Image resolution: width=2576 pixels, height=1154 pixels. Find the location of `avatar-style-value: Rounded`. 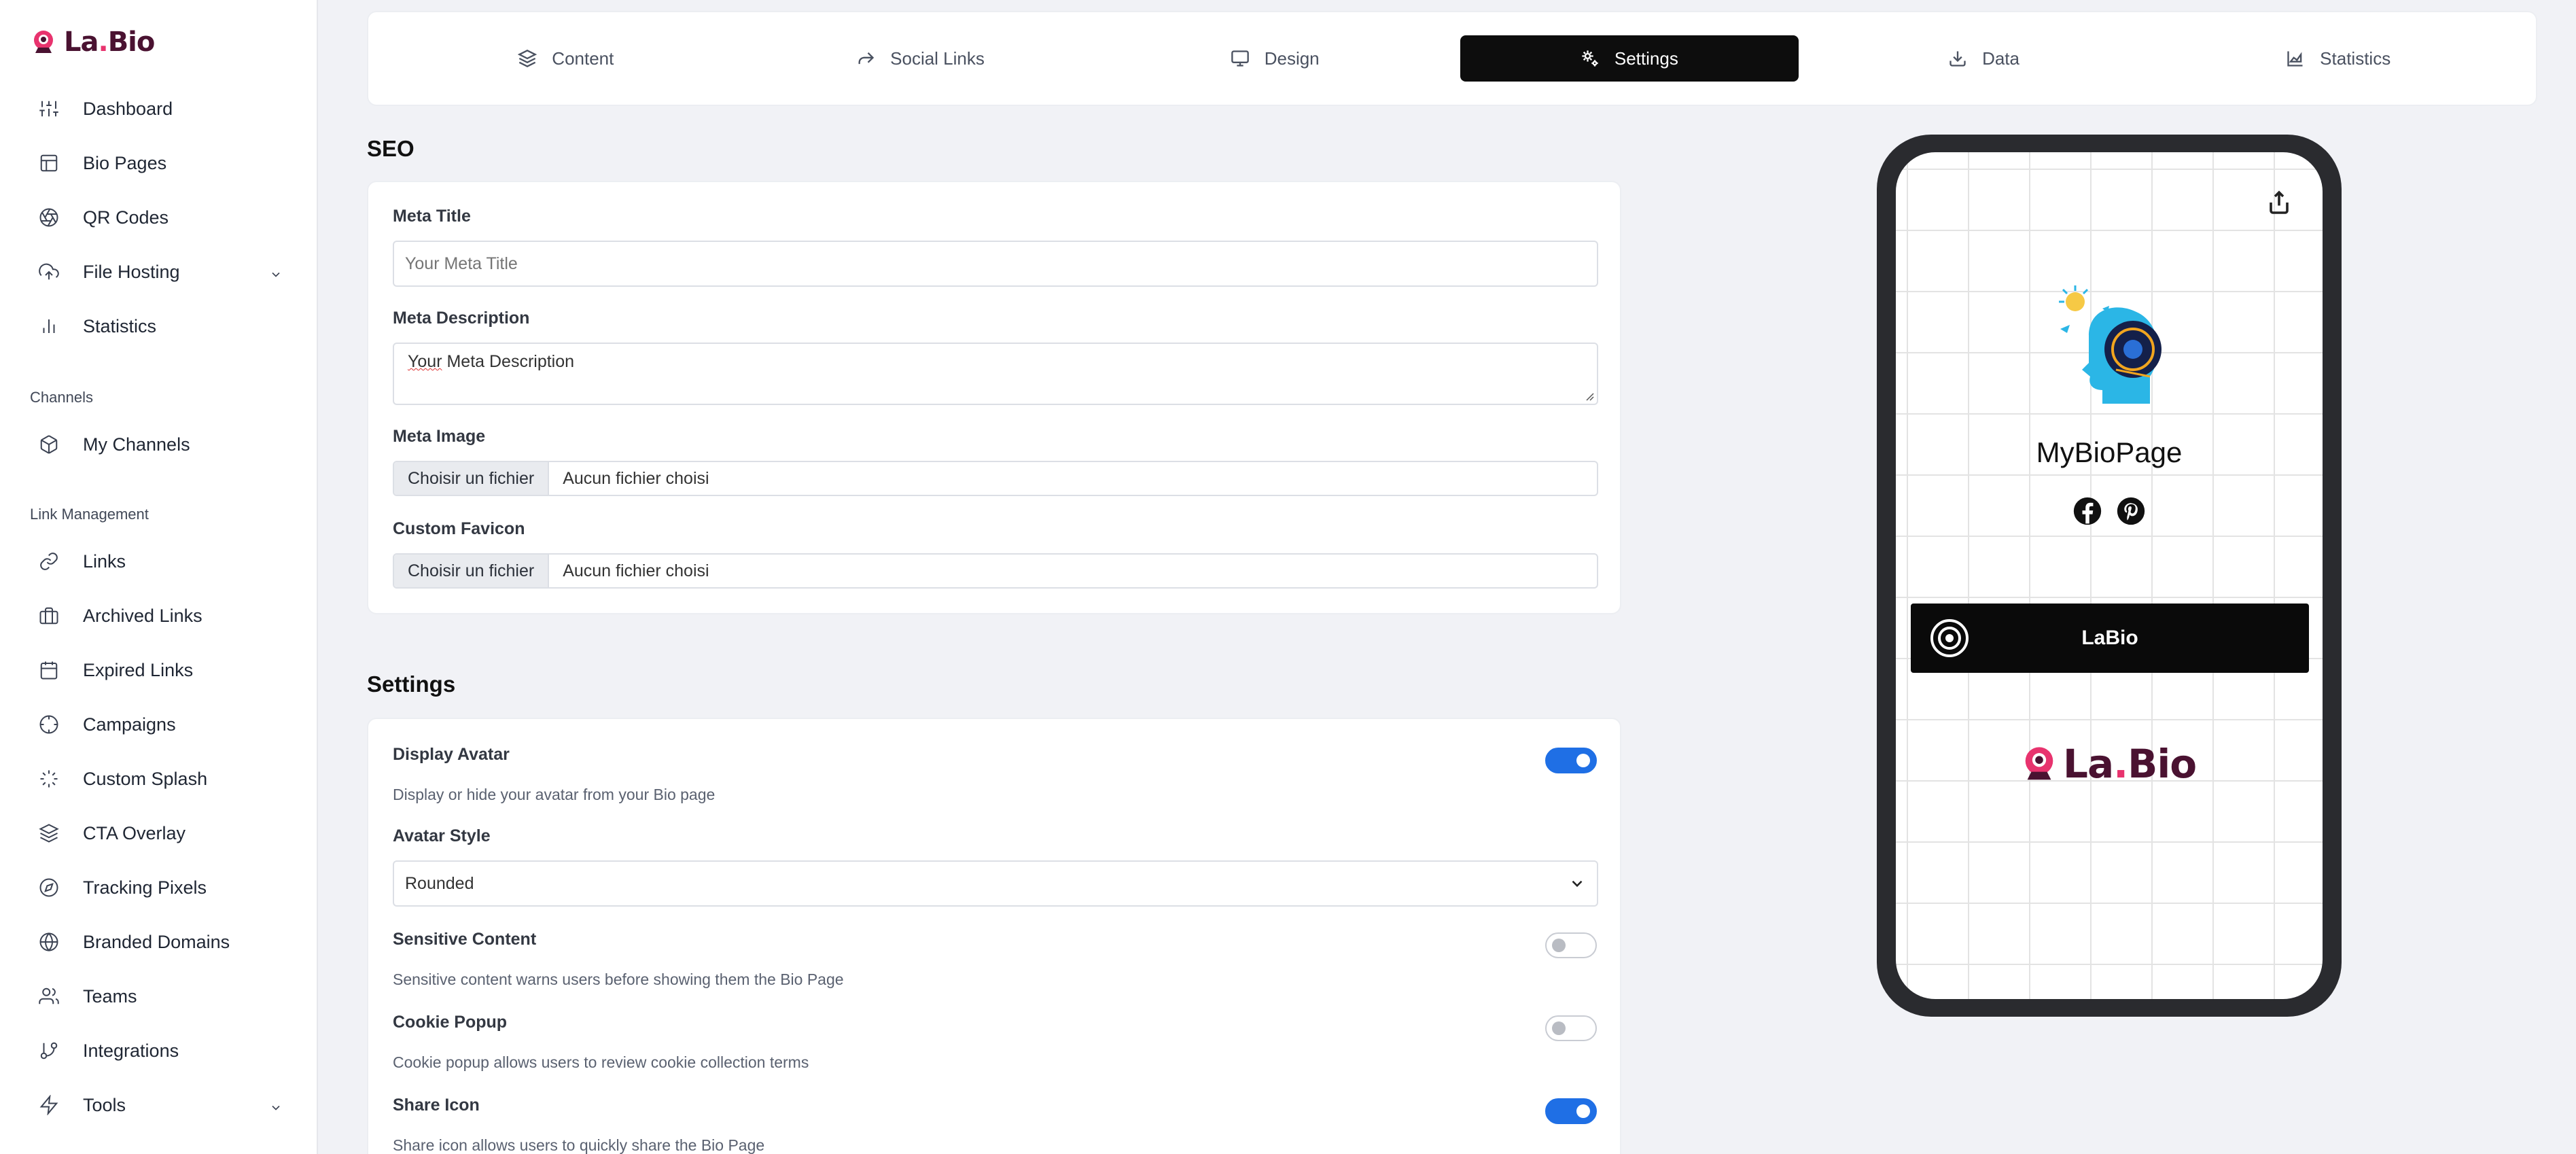

avatar-style-value: Rounded is located at coordinates (439, 883).